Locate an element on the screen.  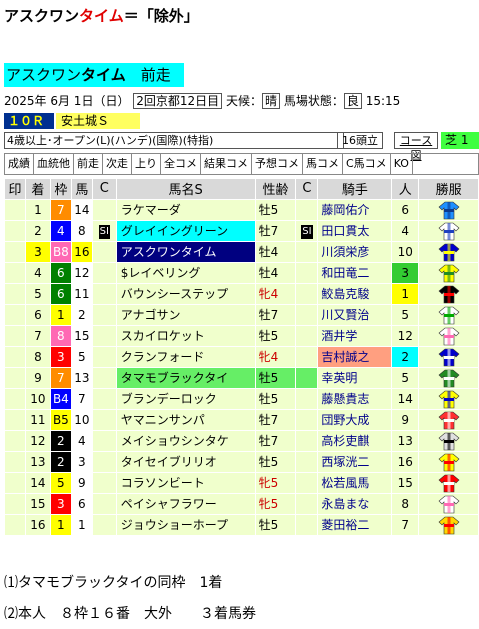
jockey-name: 藤岡佑介 is located at coordinates (355, 209).